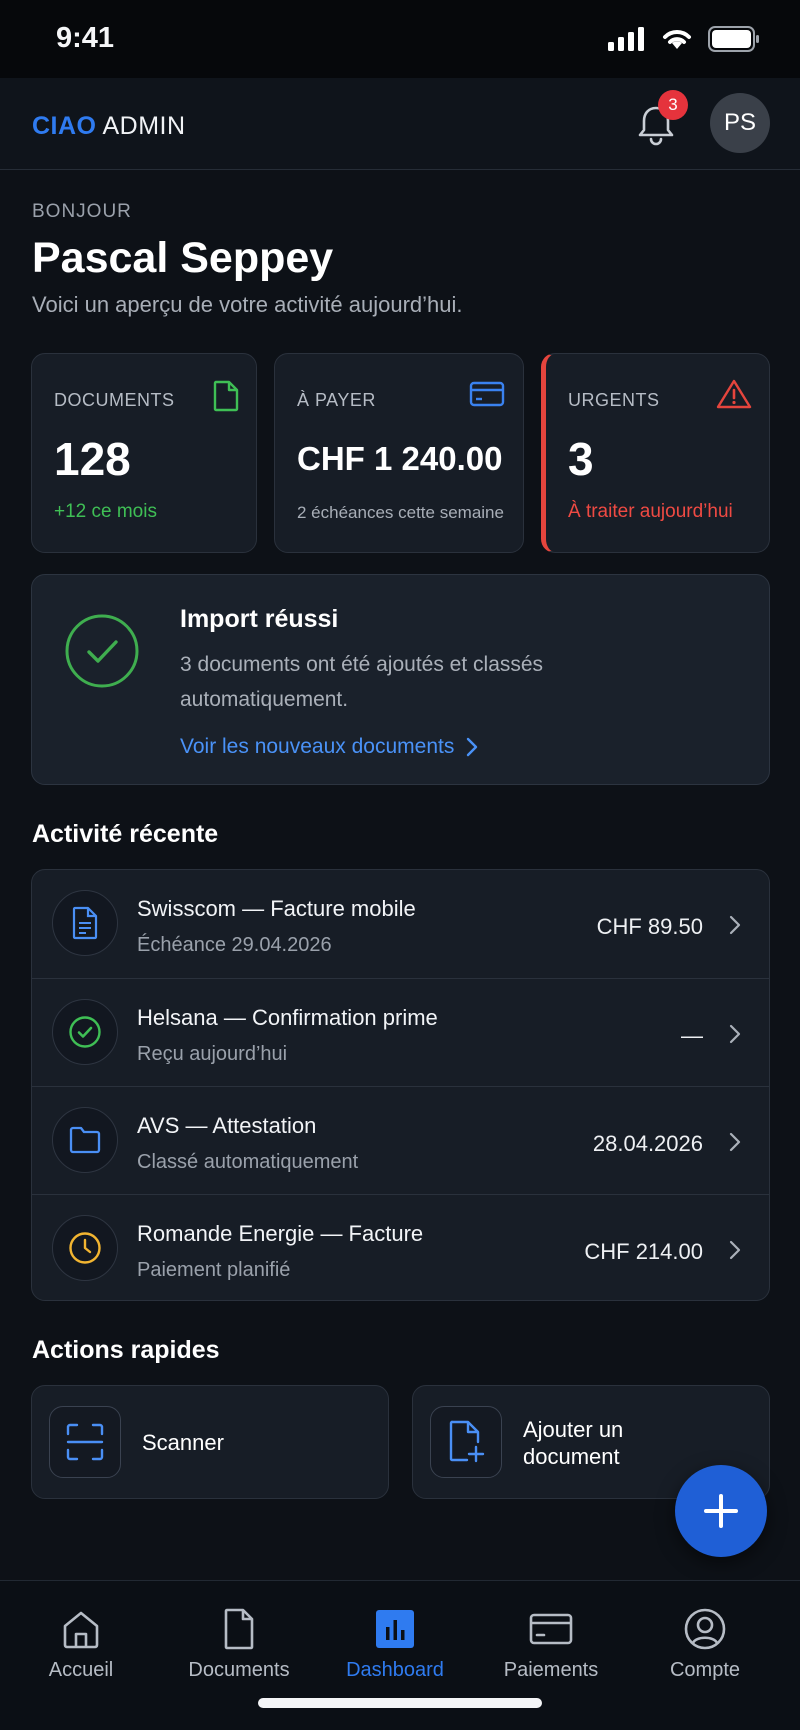  What do you see at coordinates (64, 126) in the screenshot?
I see `brand-accent: CIAO` at bounding box center [64, 126].